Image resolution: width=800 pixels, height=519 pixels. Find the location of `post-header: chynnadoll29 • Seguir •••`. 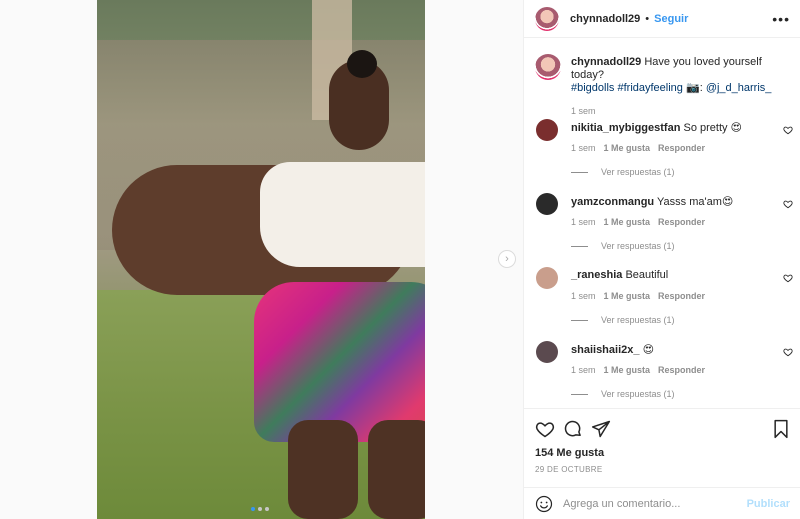

post-header: chynnadoll29 • Seguir ••• is located at coordinates (662, 19).